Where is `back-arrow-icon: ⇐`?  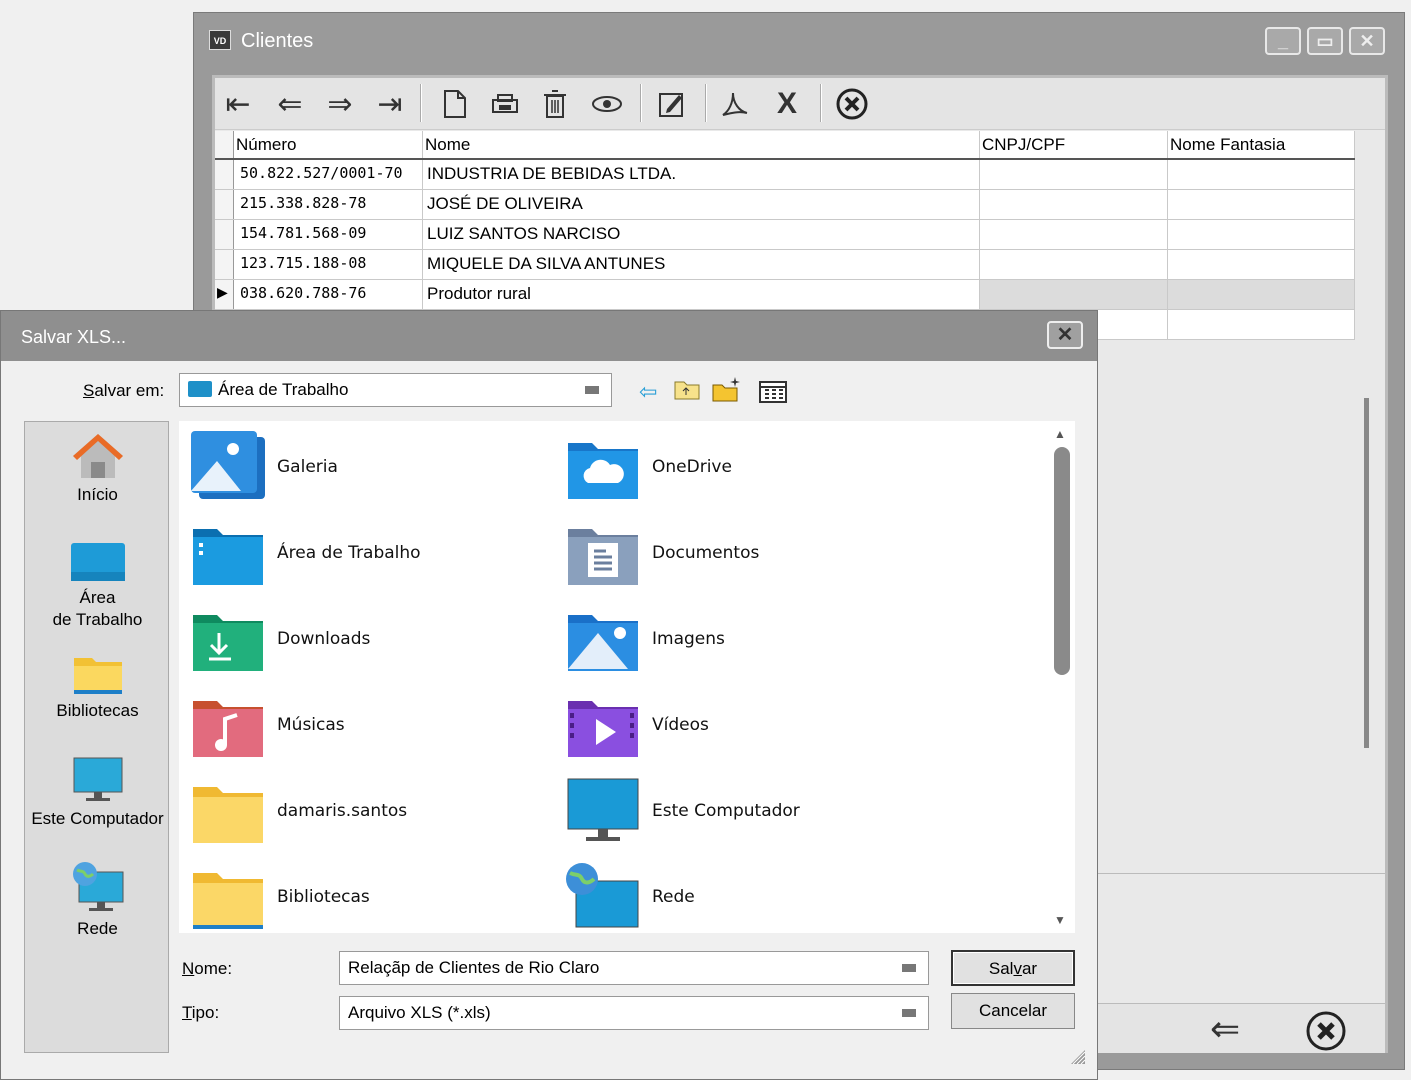
back-arrow-icon: ⇐ is located at coordinates (1225, 1029).